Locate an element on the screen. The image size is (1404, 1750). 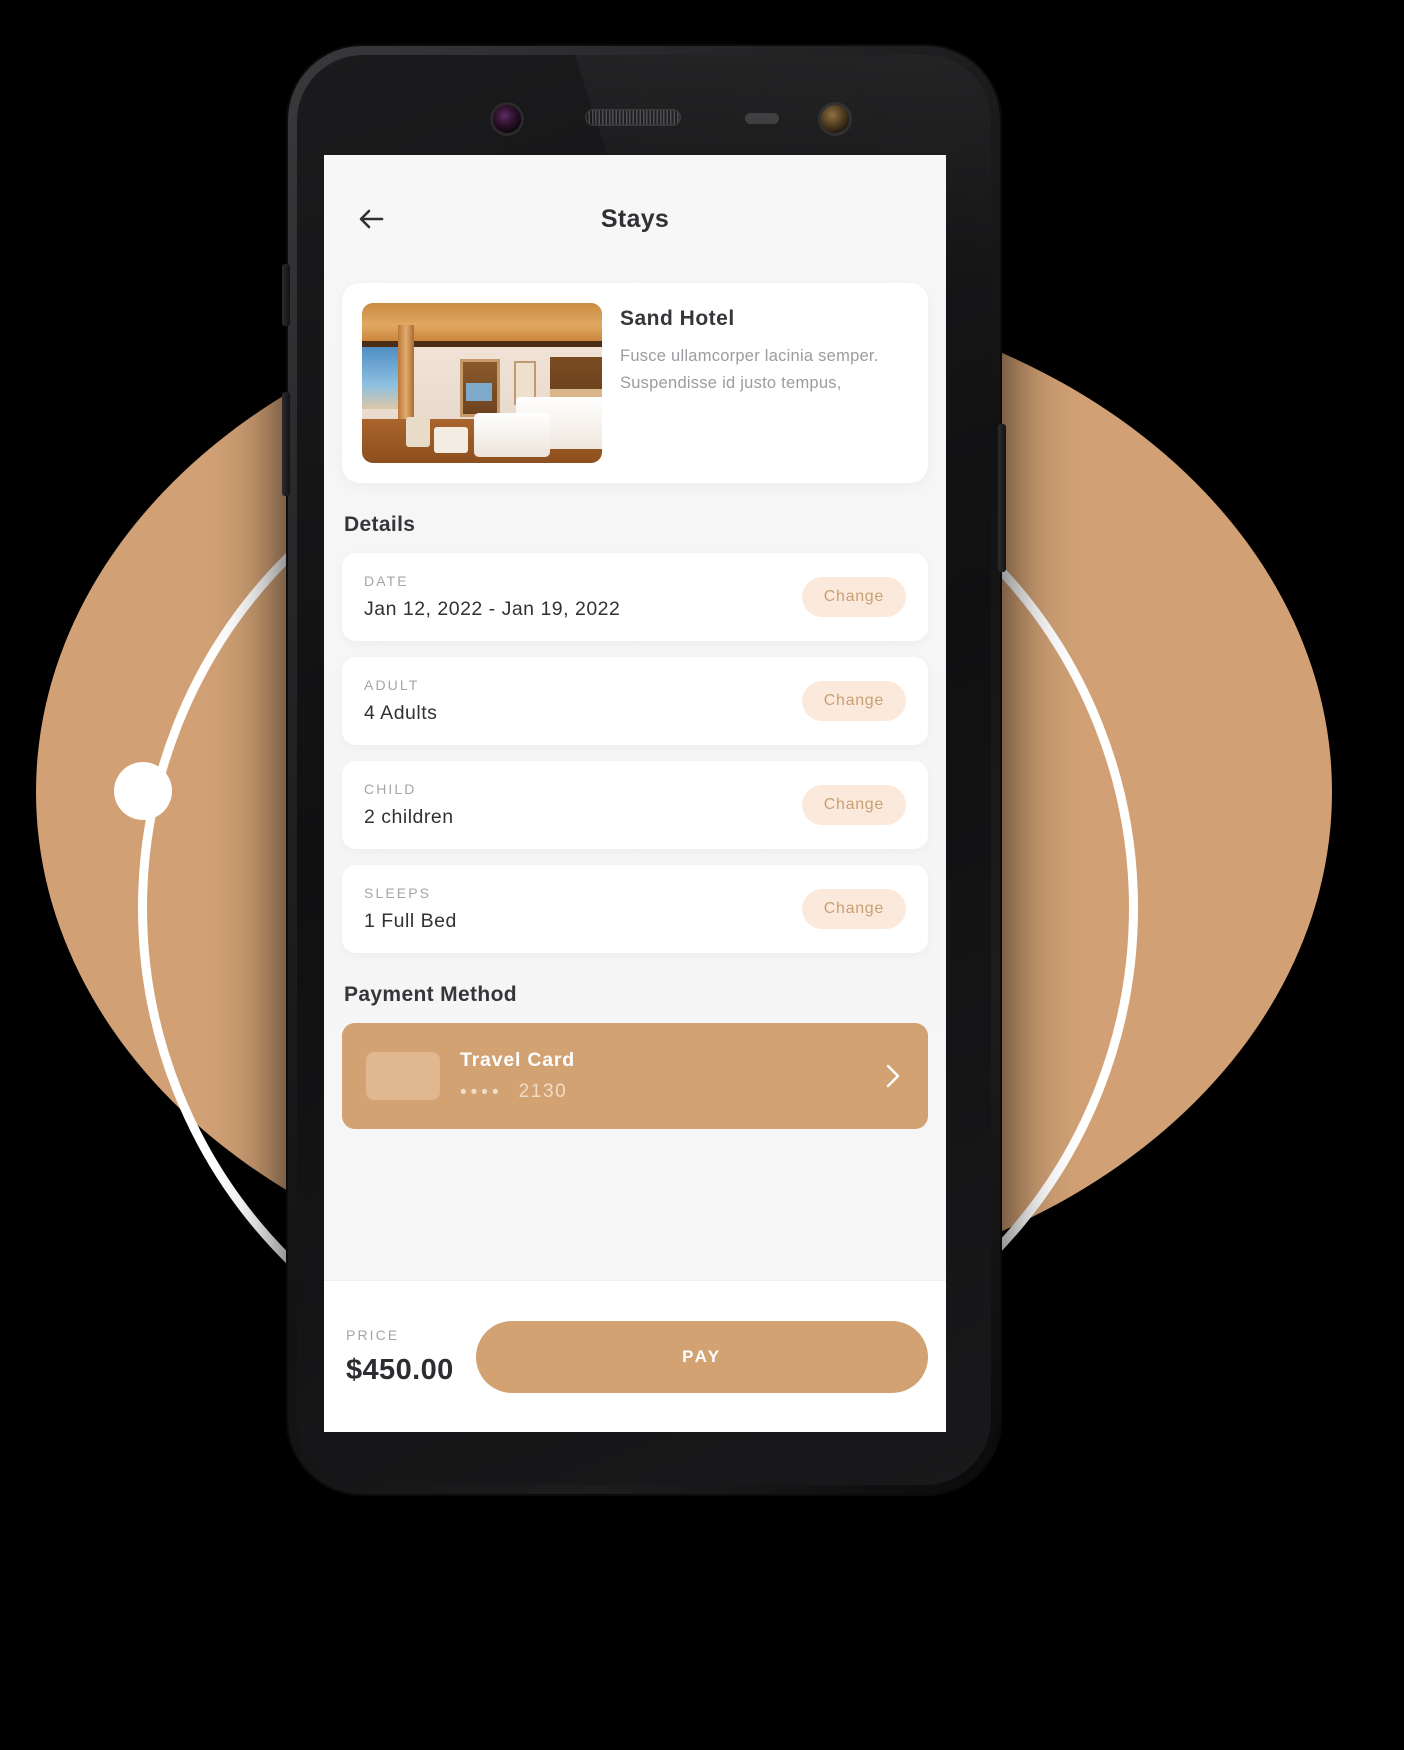
thumb-chair is located at coordinates (418, 432).